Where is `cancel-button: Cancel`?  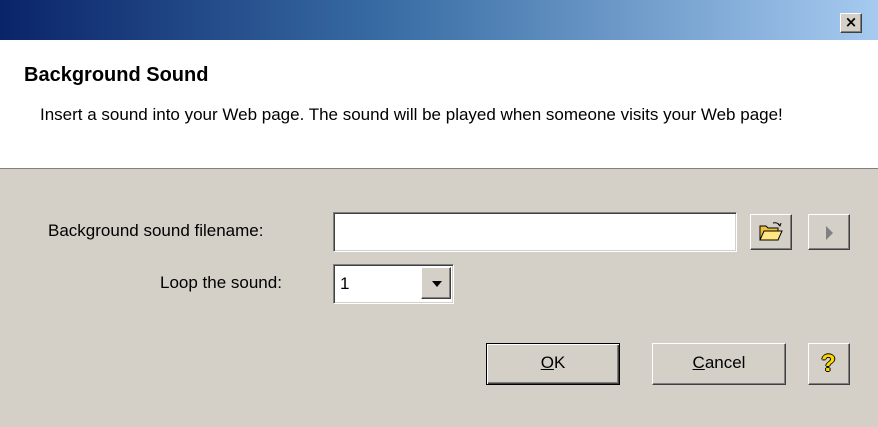 cancel-button: Cancel is located at coordinates (719, 364).